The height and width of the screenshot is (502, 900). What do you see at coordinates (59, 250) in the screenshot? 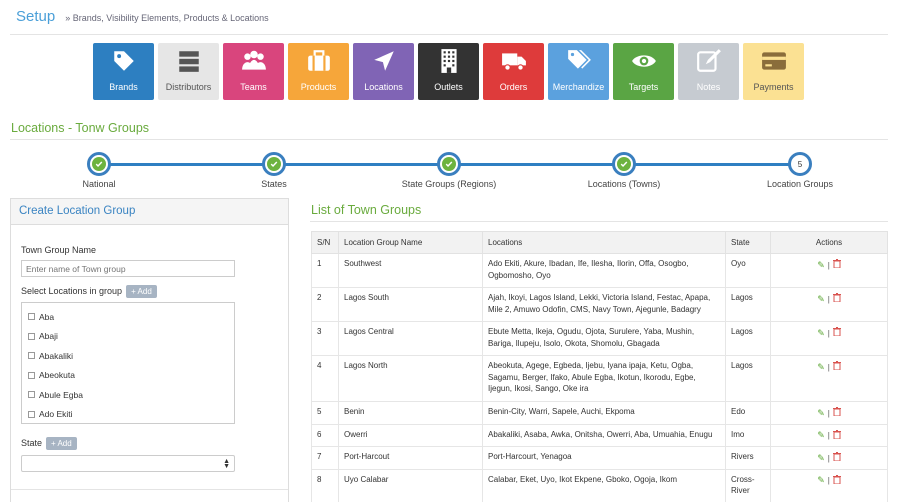
I see `town-group-name-label: Town Group Name` at bounding box center [59, 250].